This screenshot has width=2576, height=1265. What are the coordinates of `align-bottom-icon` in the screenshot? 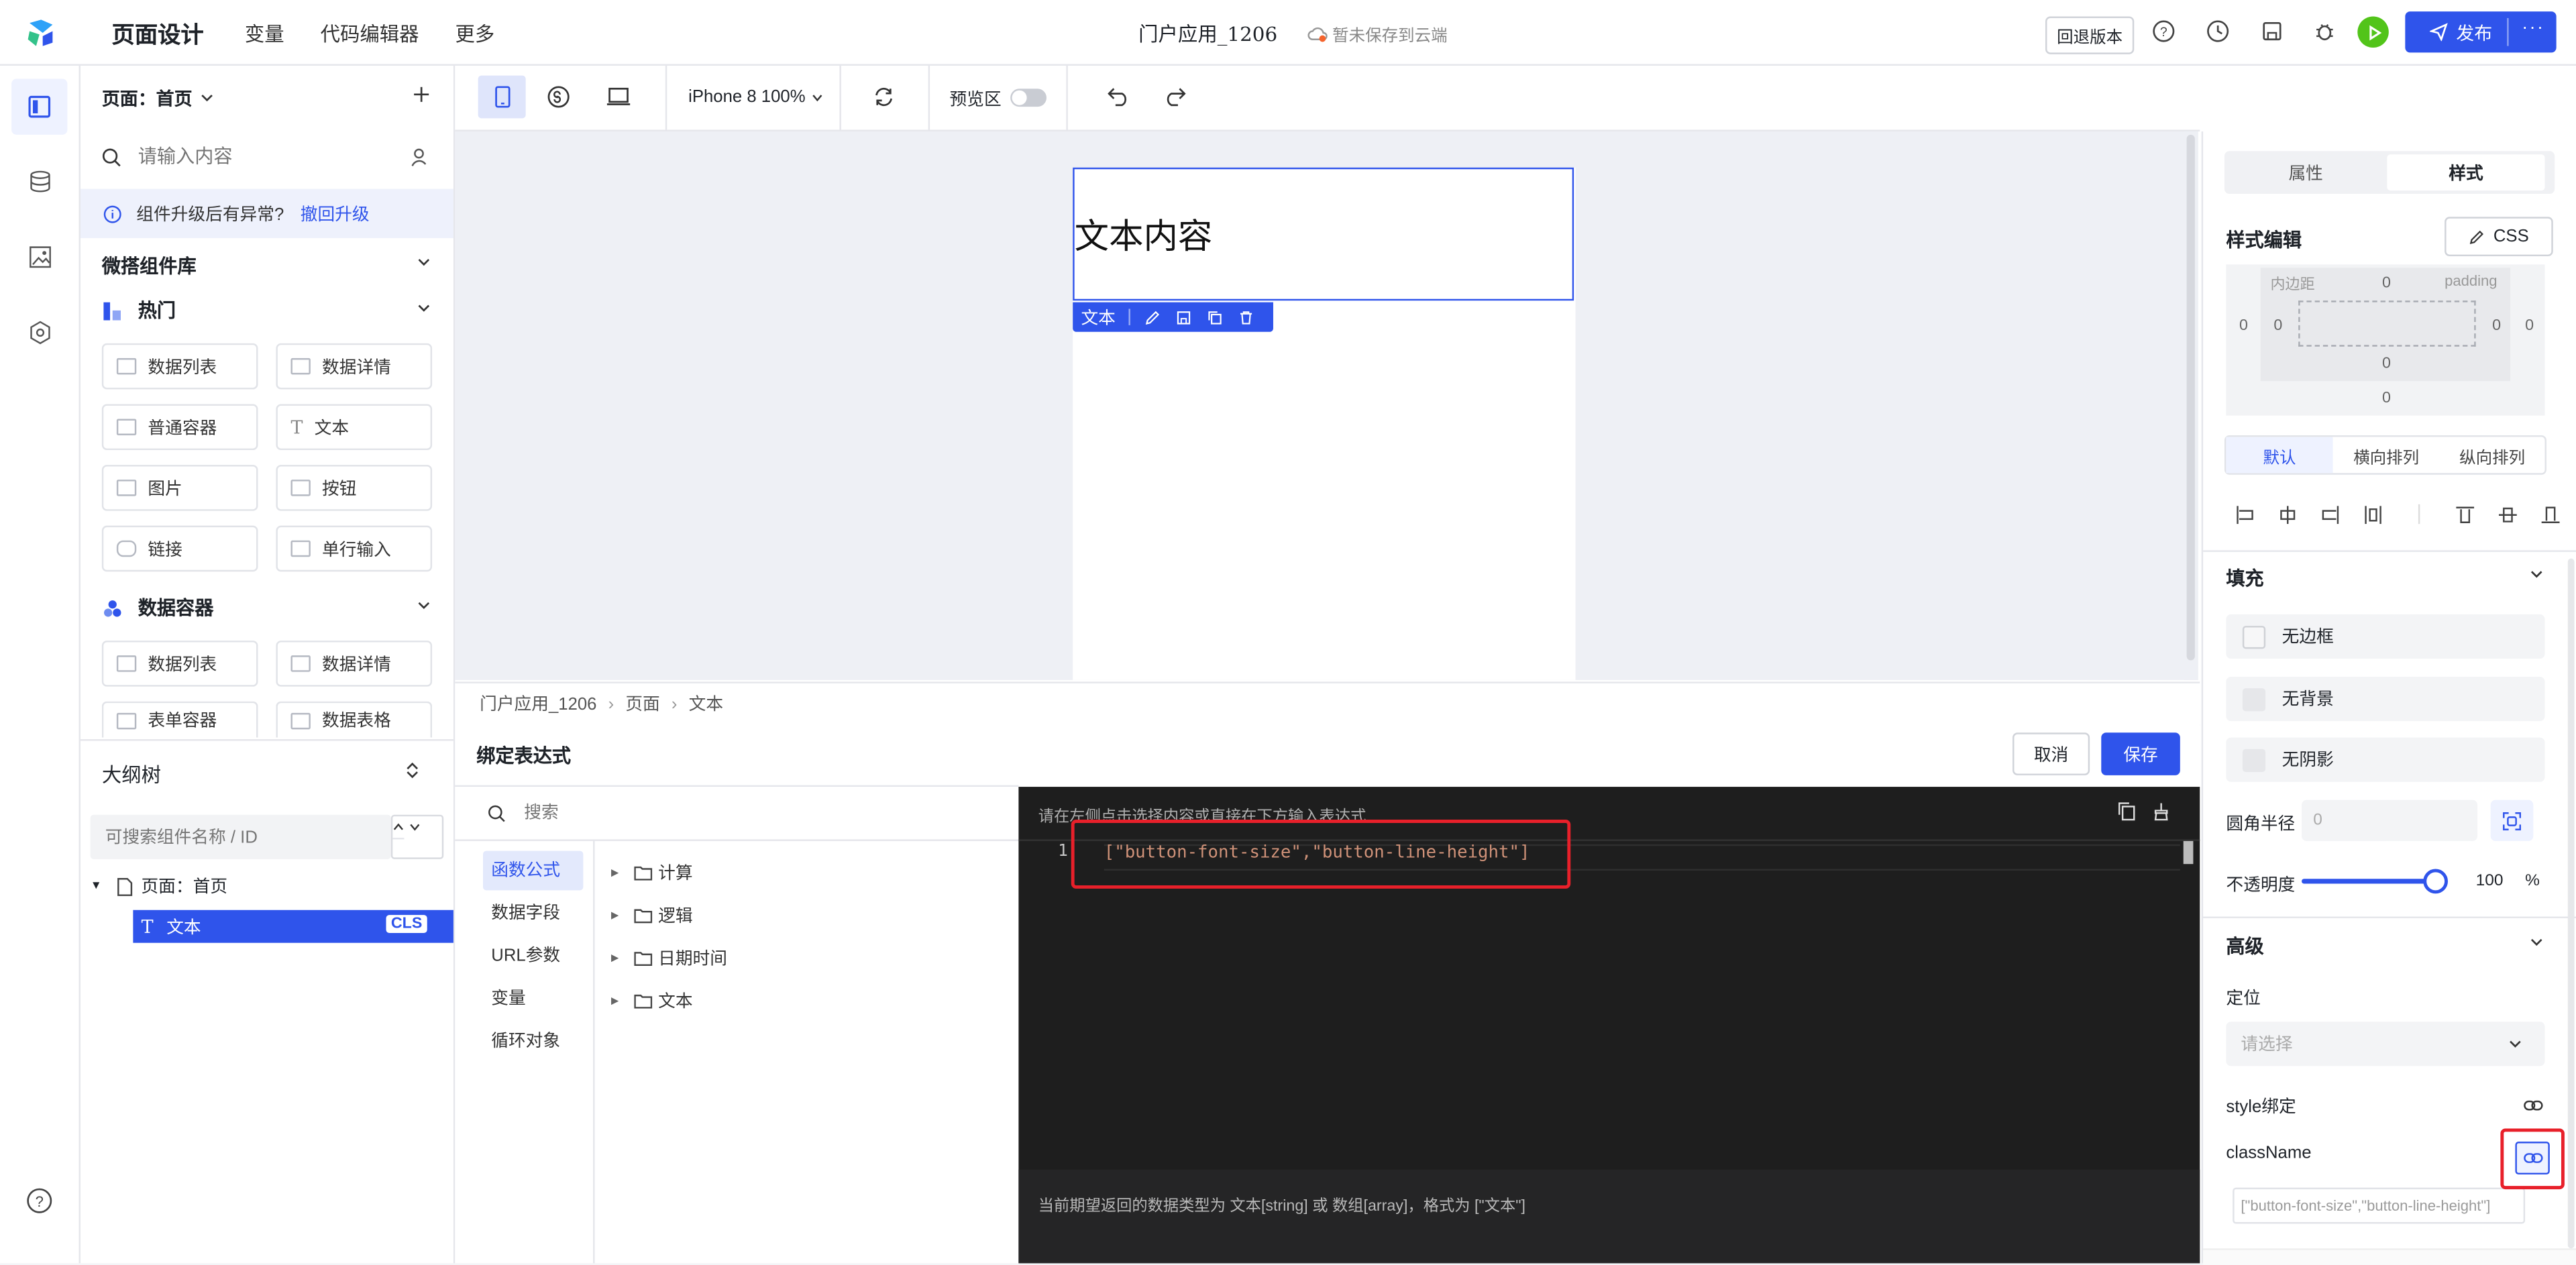 It's located at (2550, 514).